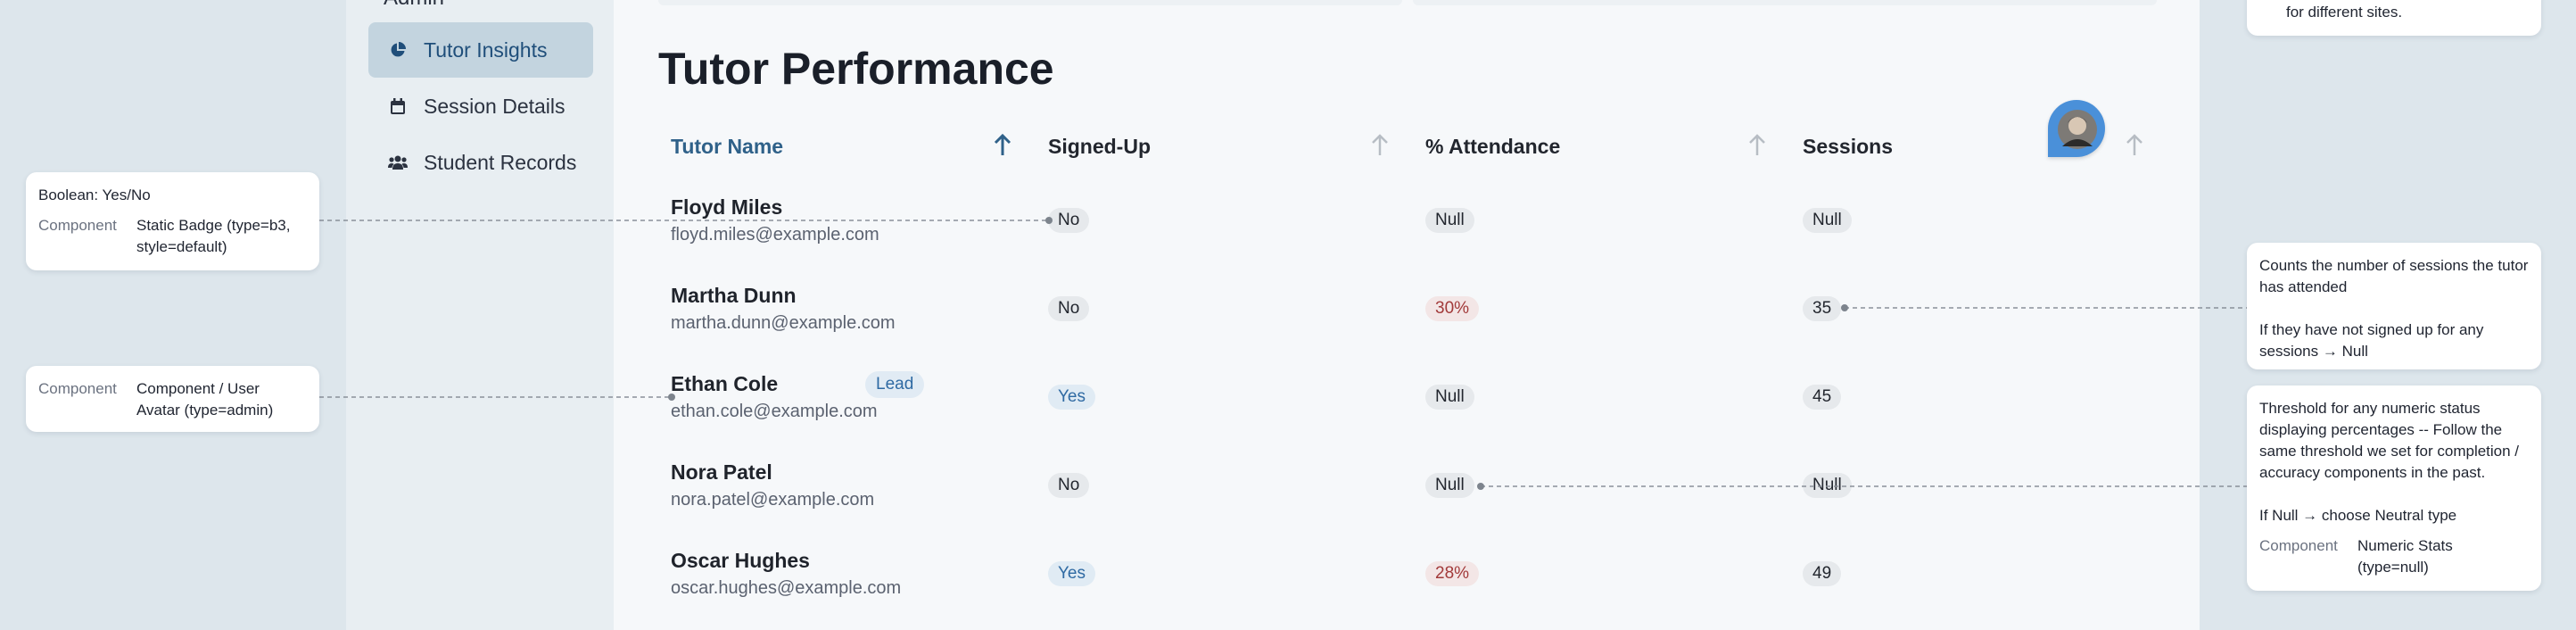 This screenshot has height=630, width=2576. What do you see at coordinates (205, 399) in the screenshot?
I see `annotation-value: Component / User Avatar (type=admin)` at bounding box center [205, 399].